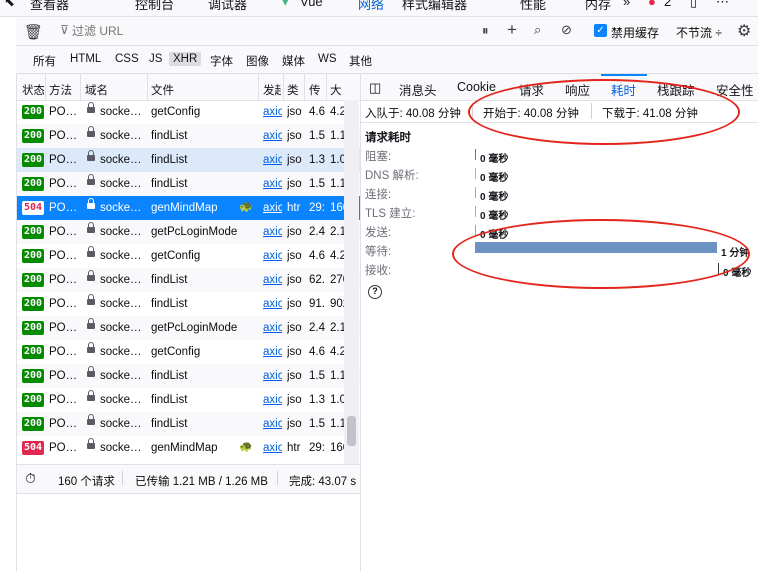 Image resolution: width=758 pixels, height=571 pixels. I want to click on panel-splitter, so click(360, 322).